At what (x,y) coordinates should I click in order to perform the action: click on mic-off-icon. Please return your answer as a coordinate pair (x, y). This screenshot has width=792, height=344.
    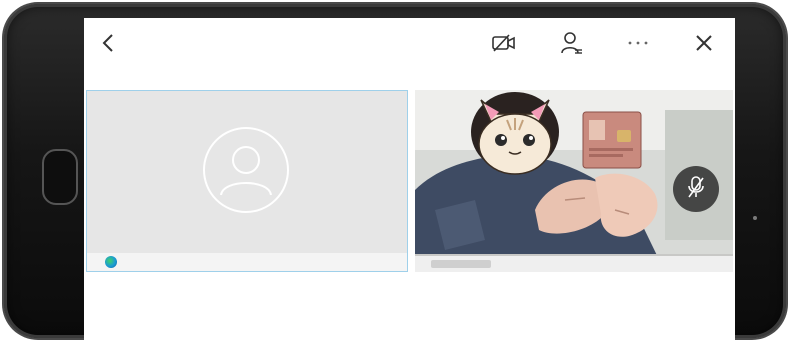
    Looking at the image, I should click on (696, 189).